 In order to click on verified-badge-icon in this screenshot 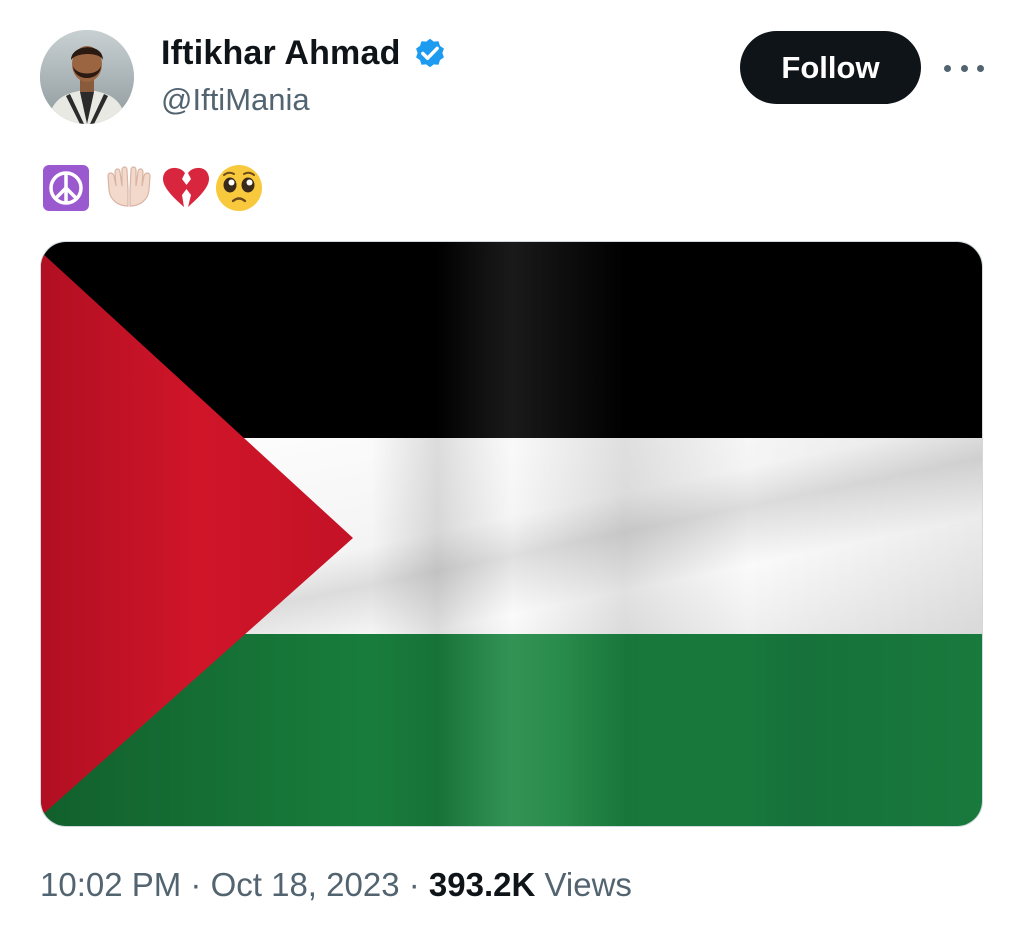, I will do `click(430, 53)`.